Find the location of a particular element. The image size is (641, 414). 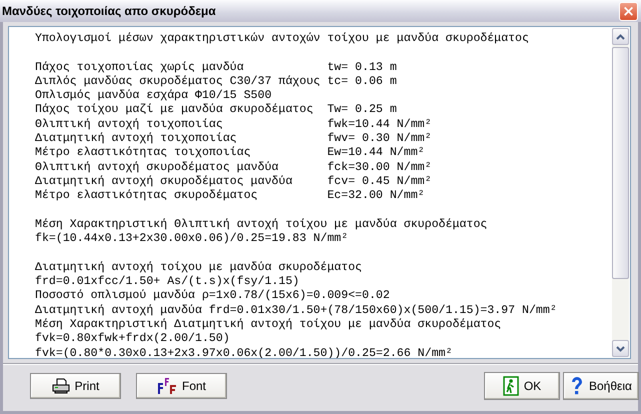

report-line: Μέση Χαρακτηριστική Θλιπτική αντοχή τοίχου με μανδύα σκυροδέματος is located at coordinates (261, 224).